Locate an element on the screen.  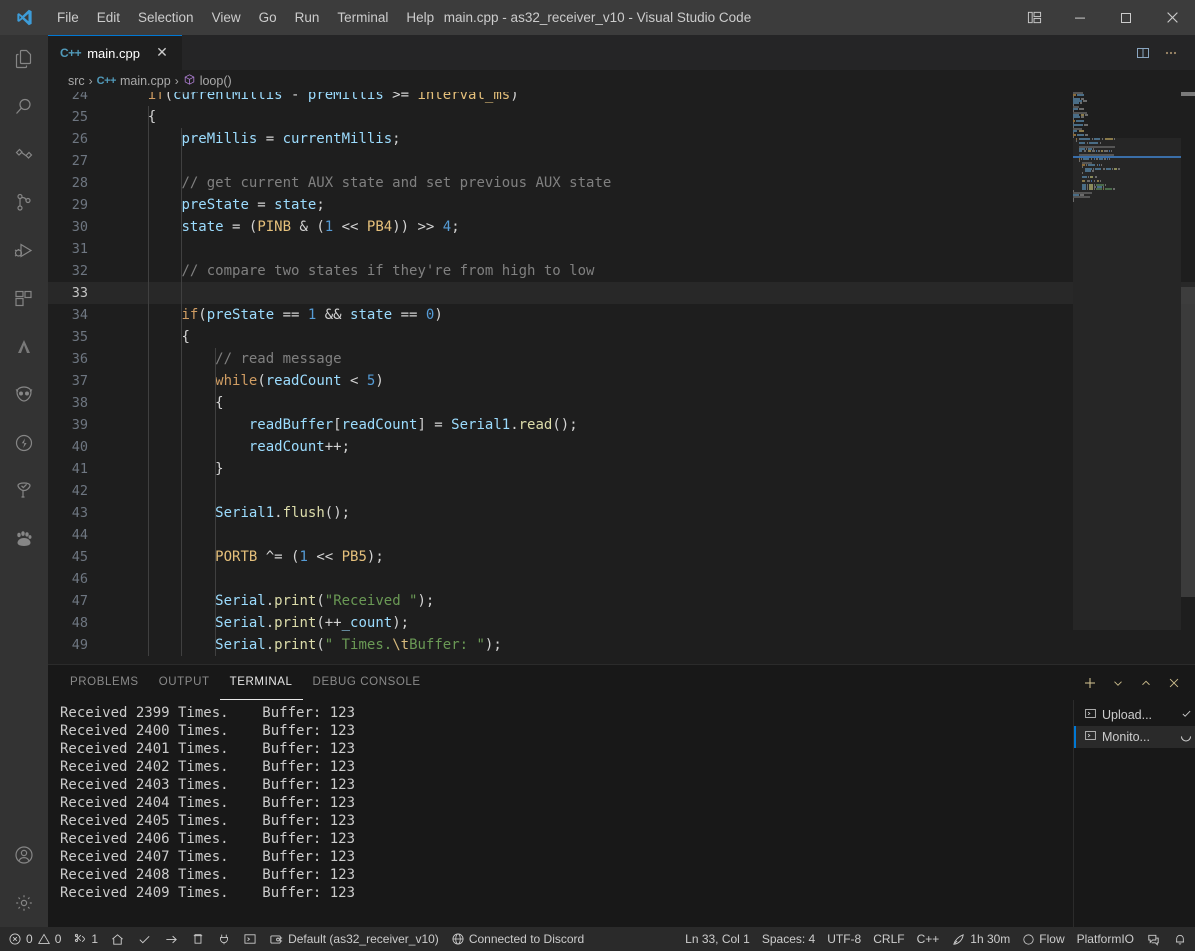
menu-run: Run is located at coordinates (307, 17).